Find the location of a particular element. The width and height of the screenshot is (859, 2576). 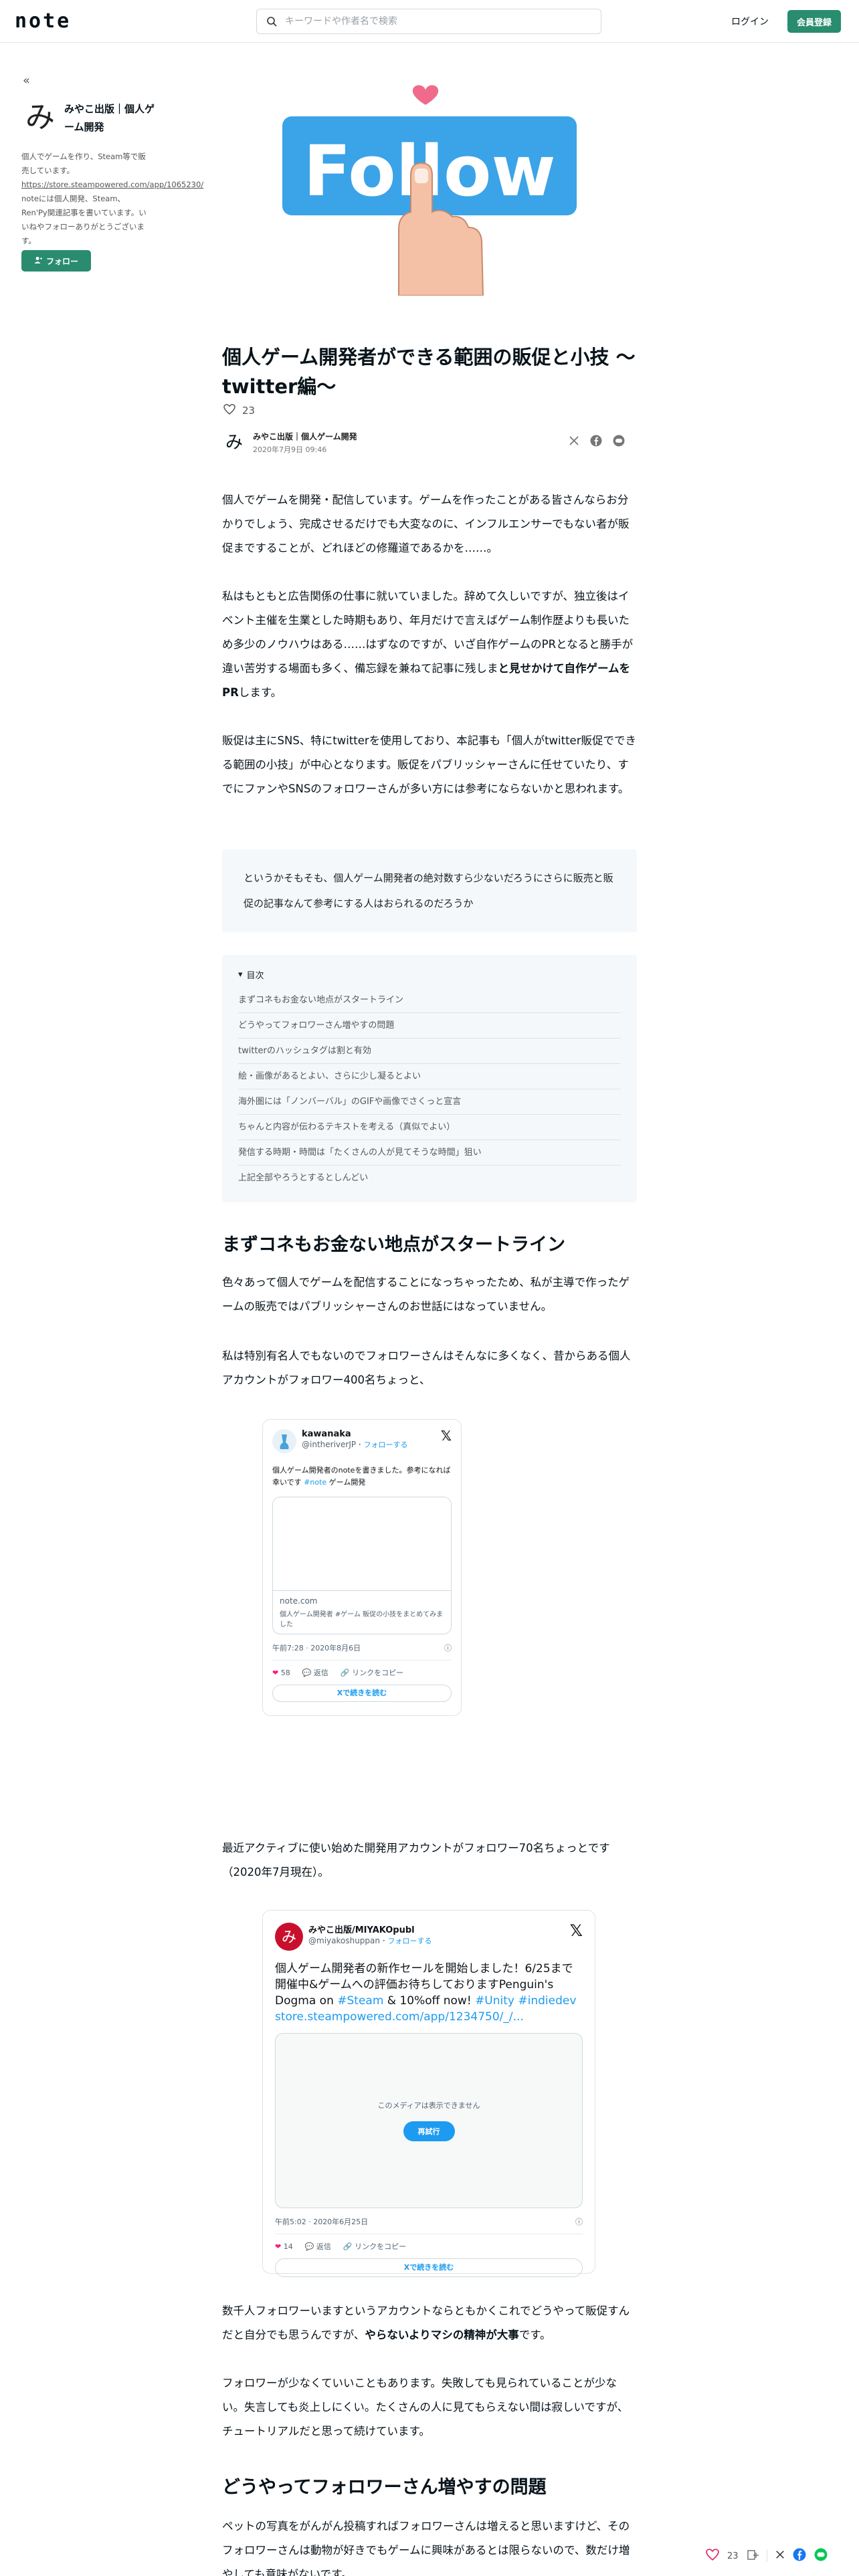

tweet-like: ❤ 58 is located at coordinates (281, 1673).